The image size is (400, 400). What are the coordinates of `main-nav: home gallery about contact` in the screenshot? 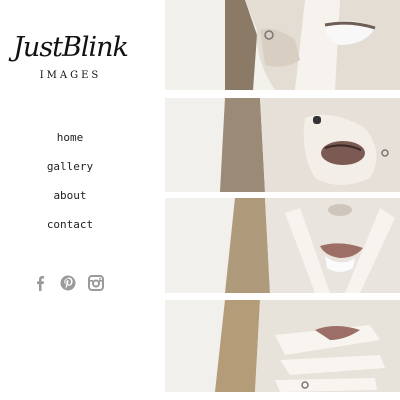 It's located at (70, 186).